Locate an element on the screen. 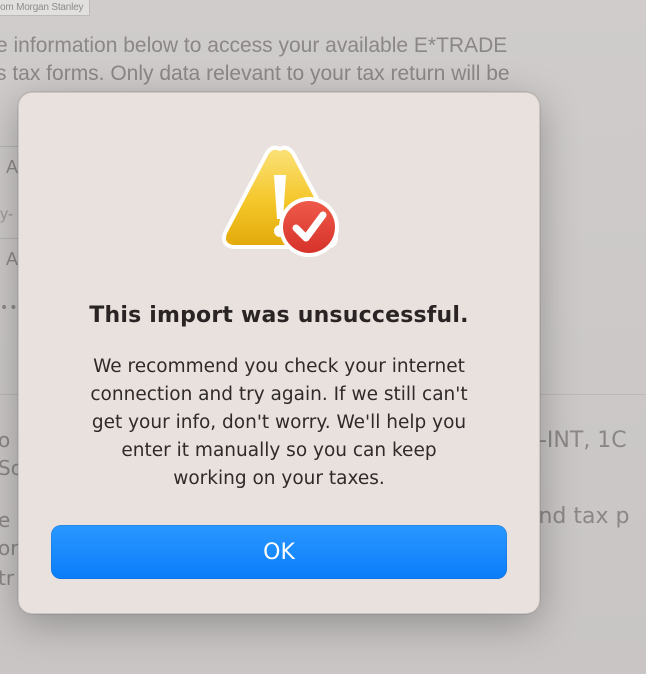 The height and width of the screenshot is (674, 646). dialog-title: This import was unsuccessful. is located at coordinates (279, 315).